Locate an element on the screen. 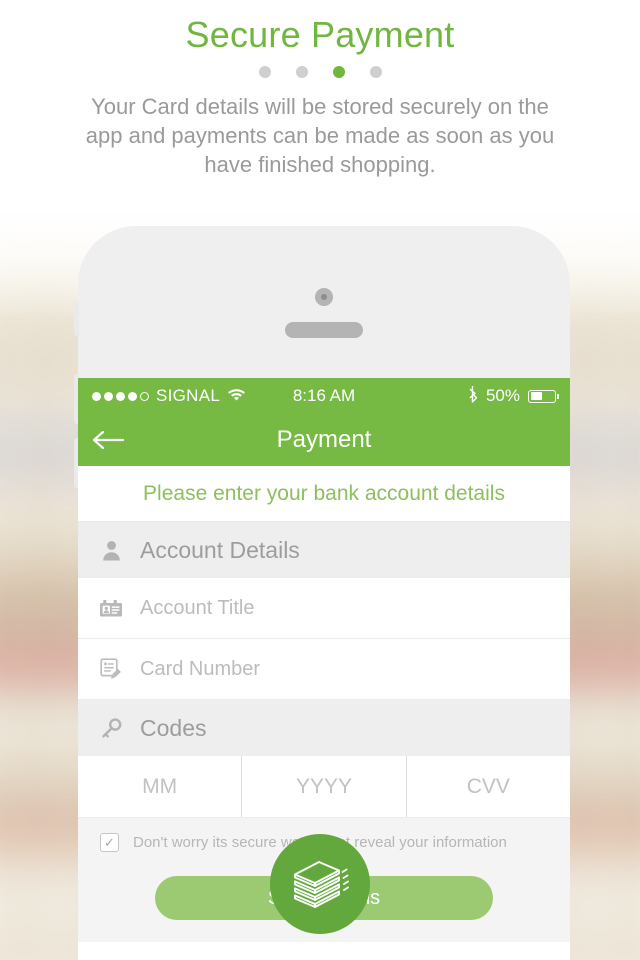 This screenshot has width=640, height=960. id-card-icon is located at coordinates (111, 608).